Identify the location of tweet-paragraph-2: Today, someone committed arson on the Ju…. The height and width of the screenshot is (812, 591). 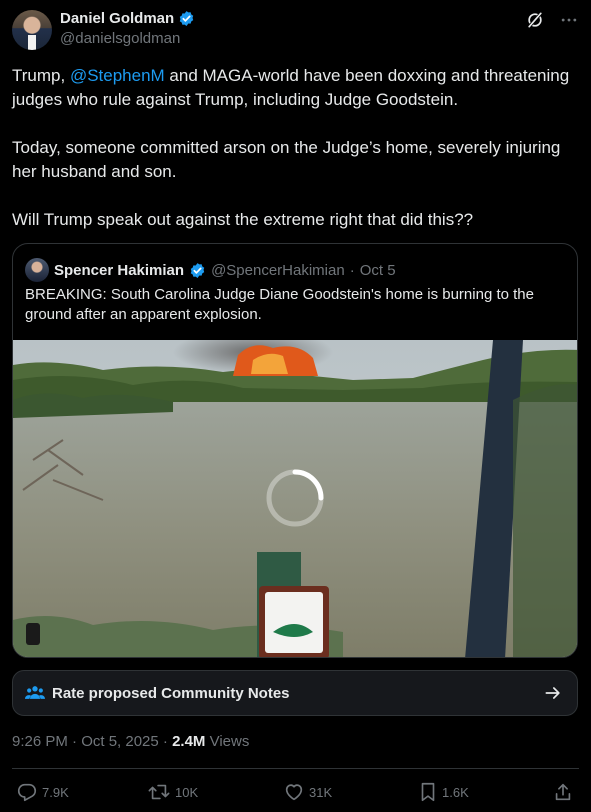
(286, 159).